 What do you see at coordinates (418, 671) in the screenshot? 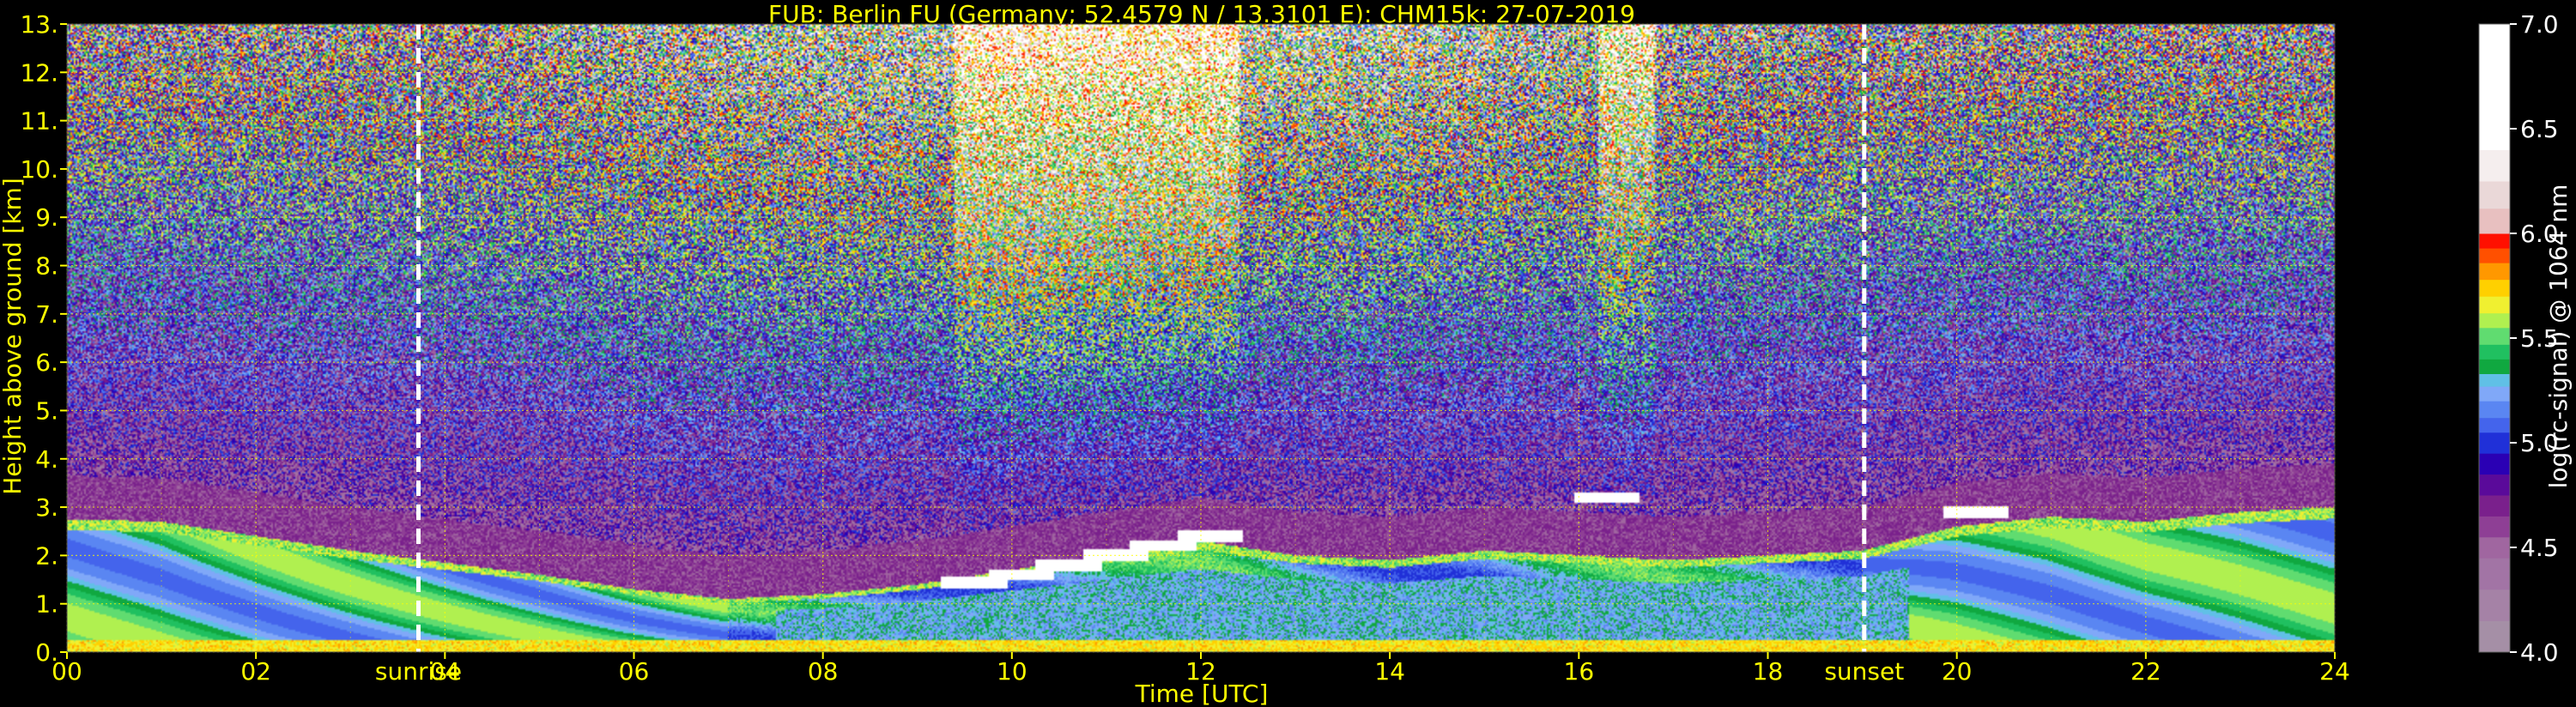
I see `sunrise-label: sunrise` at bounding box center [418, 671].